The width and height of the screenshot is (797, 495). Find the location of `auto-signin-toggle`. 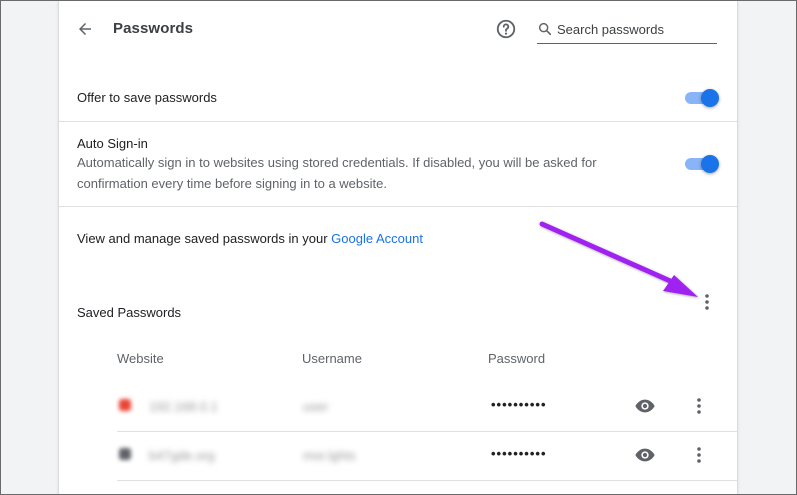

auto-signin-toggle is located at coordinates (702, 164).